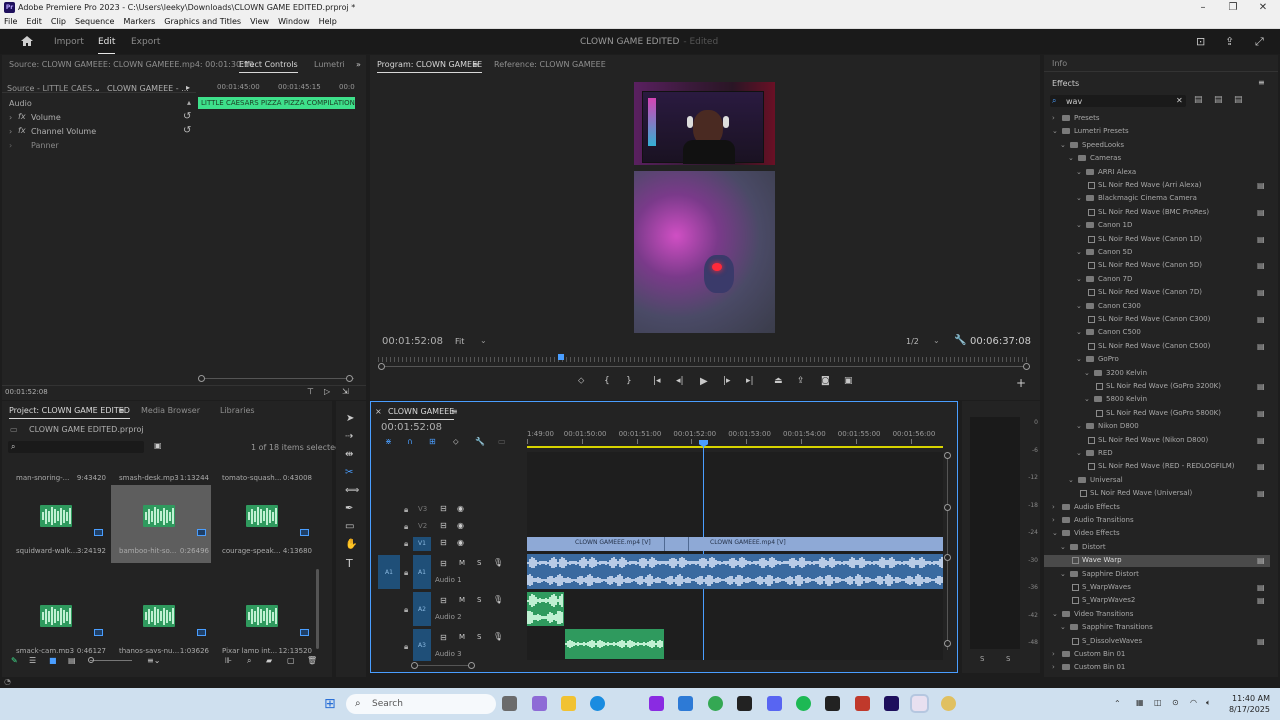  Describe the element at coordinates (568, 703) in the screenshot. I see `file-explorer-icon` at that location.